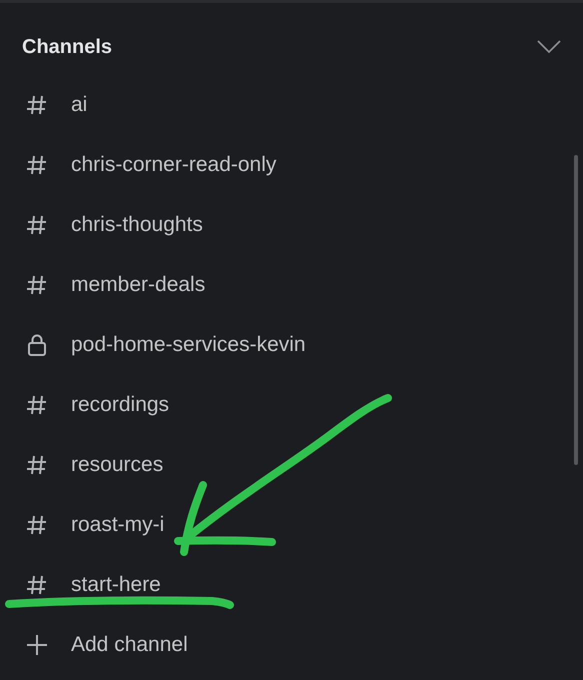 This screenshot has width=583, height=680. What do you see at coordinates (79, 105) in the screenshot?
I see `channel-name: ai` at bounding box center [79, 105].